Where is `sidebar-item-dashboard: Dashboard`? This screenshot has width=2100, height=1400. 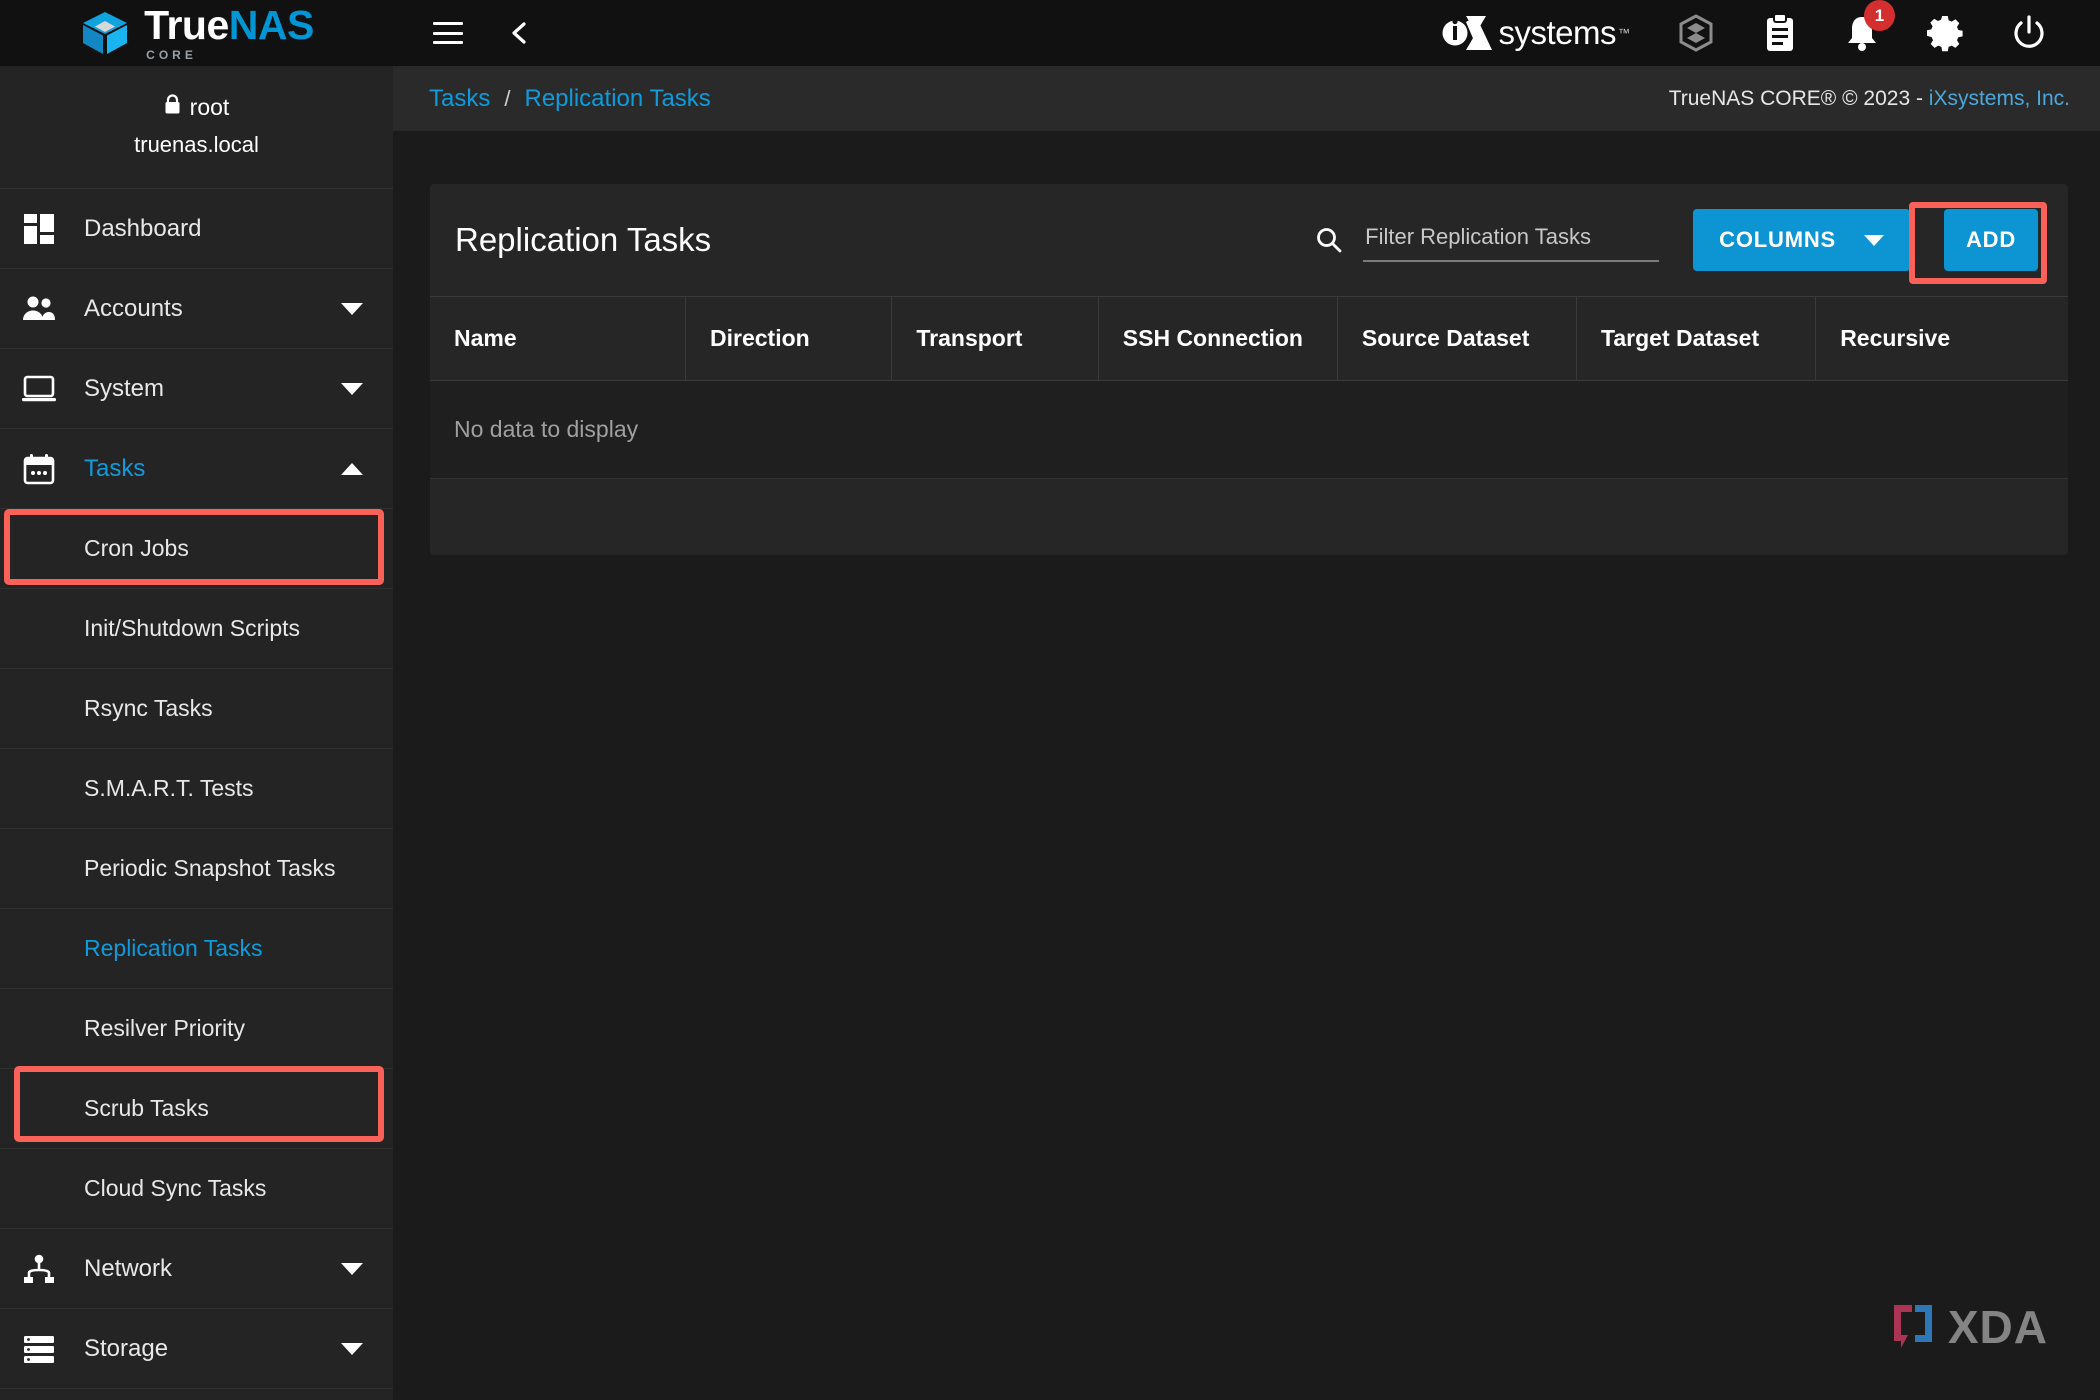
sidebar-item-dashboard: Dashboard is located at coordinates (196, 229).